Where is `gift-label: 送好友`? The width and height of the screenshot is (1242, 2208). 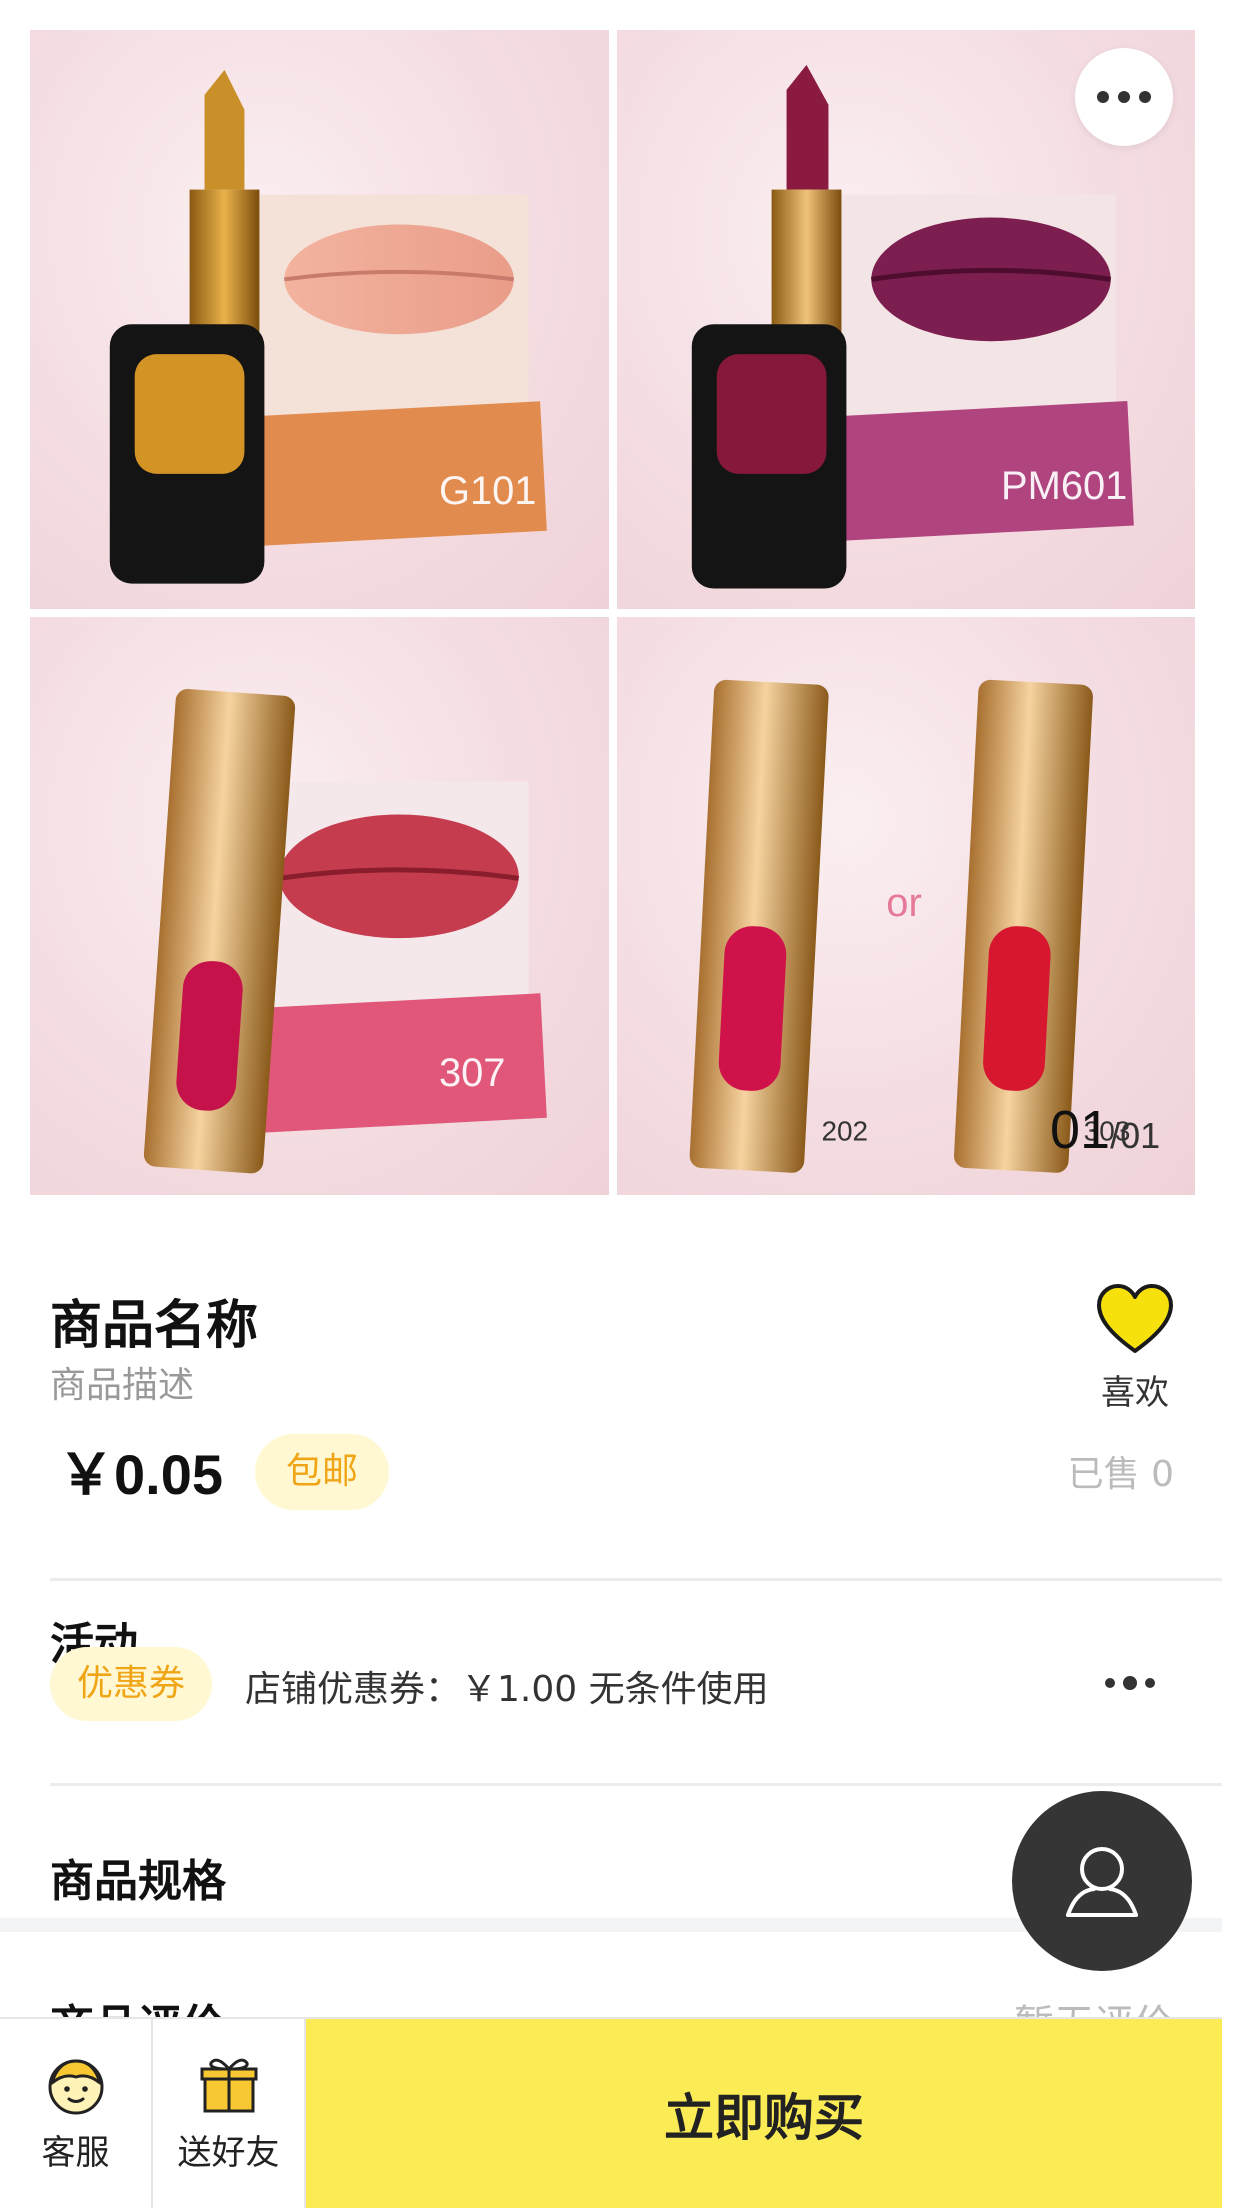
gift-label: 送好友 is located at coordinates (228, 2153).